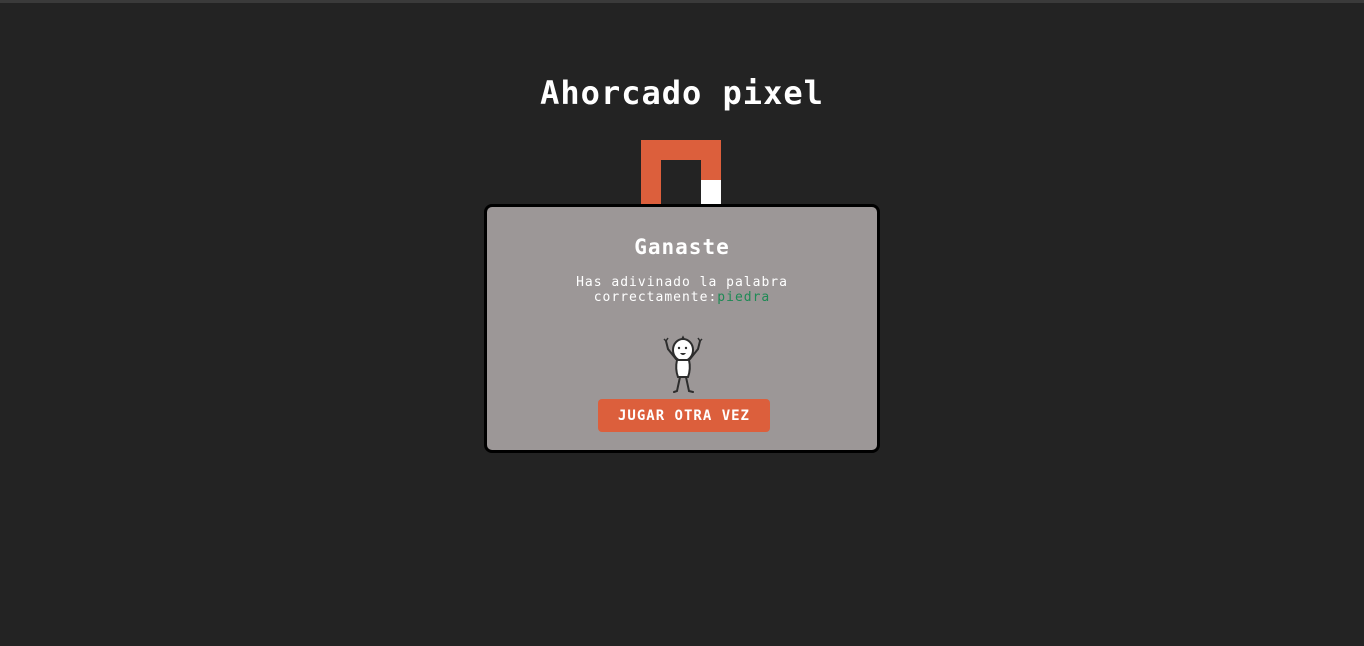  Describe the element at coordinates (682, 1) in the screenshot. I see `window-top-border` at that location.